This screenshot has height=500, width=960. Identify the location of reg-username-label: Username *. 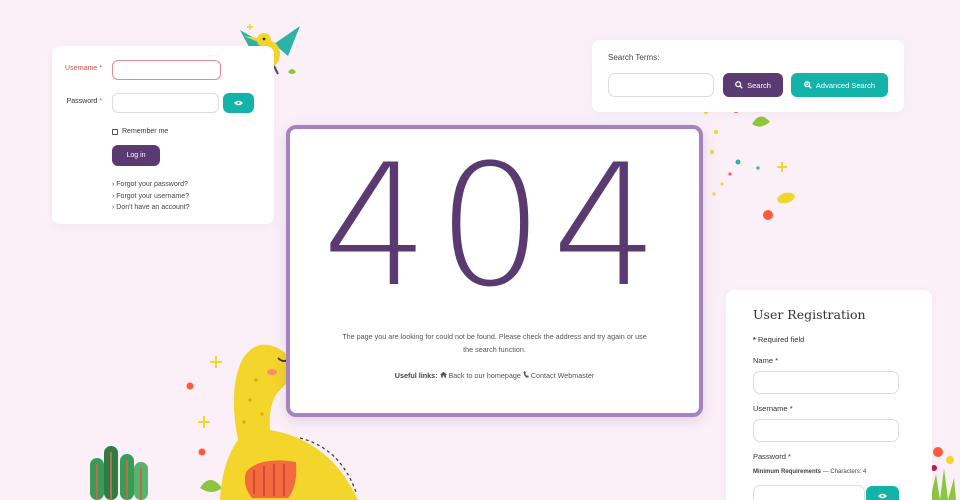
(773, 408).